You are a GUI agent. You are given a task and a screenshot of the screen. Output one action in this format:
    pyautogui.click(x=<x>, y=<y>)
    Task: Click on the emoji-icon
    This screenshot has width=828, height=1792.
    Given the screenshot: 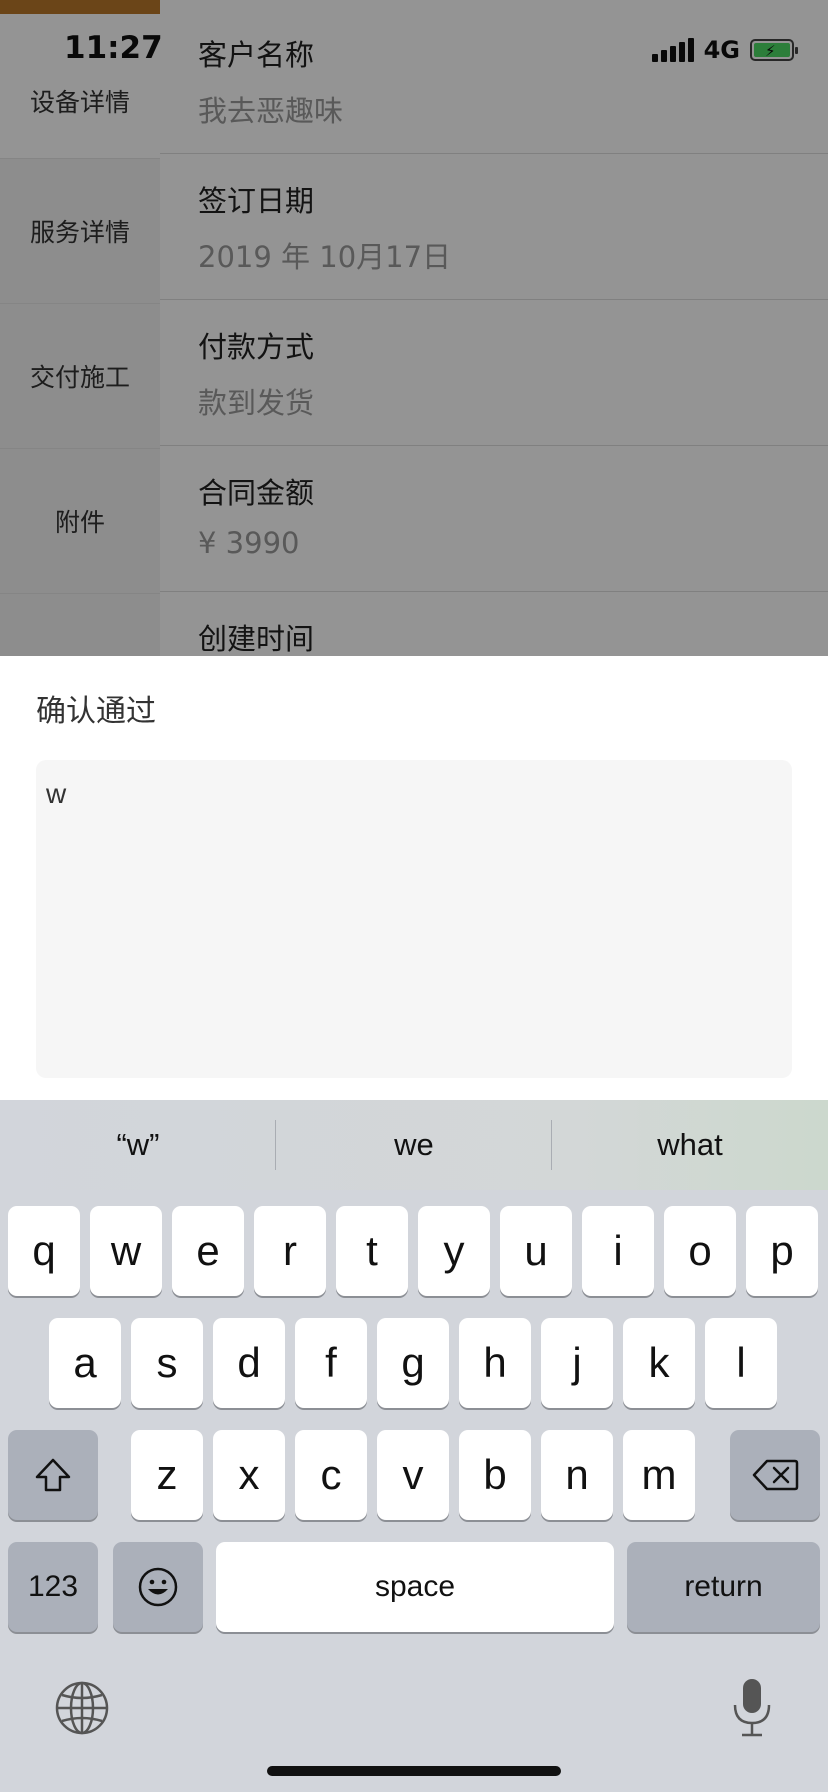 What is the action you would take?
    pyautogui.click(x=158, y=1587)
    